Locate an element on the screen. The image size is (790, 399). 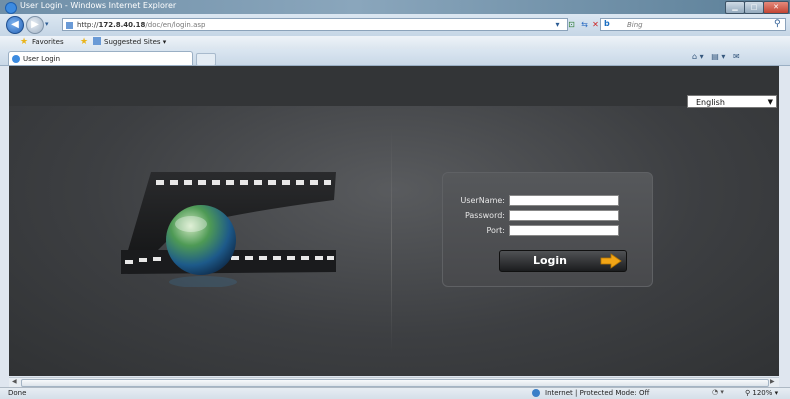
window-title: User Login - Windows Internet Explorer is located at coordinates (98, 5).